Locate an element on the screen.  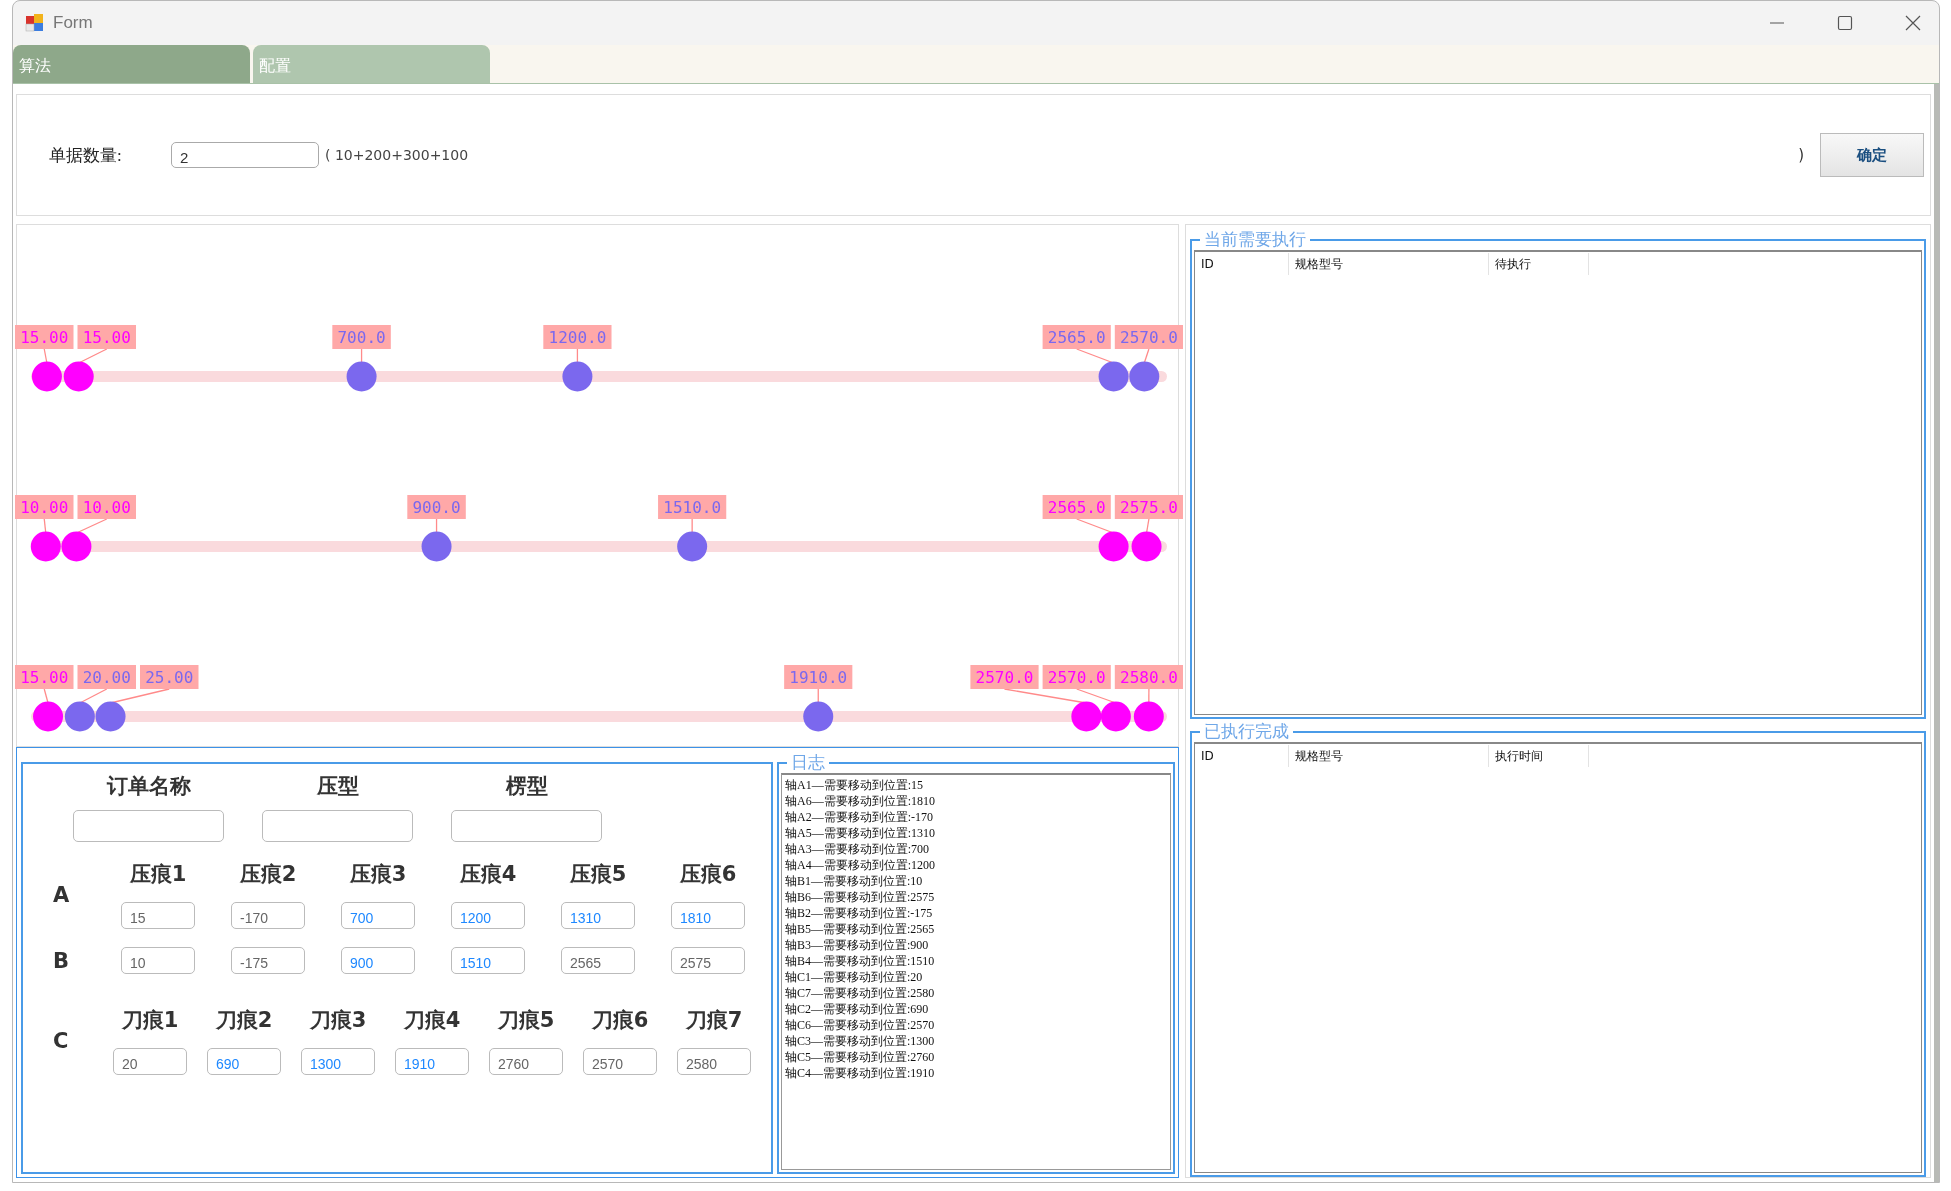
input-field: 2760 is located at coordinates (526, 1061).